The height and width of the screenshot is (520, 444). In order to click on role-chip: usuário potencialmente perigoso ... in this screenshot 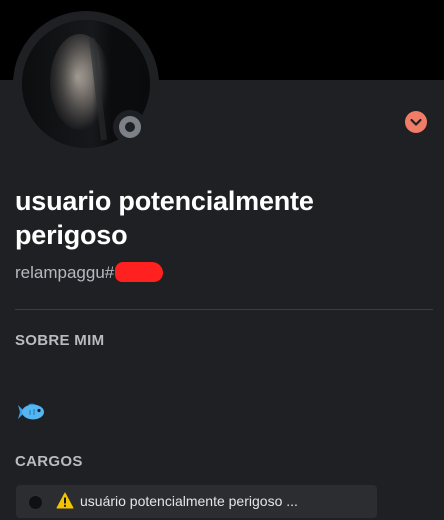, I will do `click(196, 501)`.